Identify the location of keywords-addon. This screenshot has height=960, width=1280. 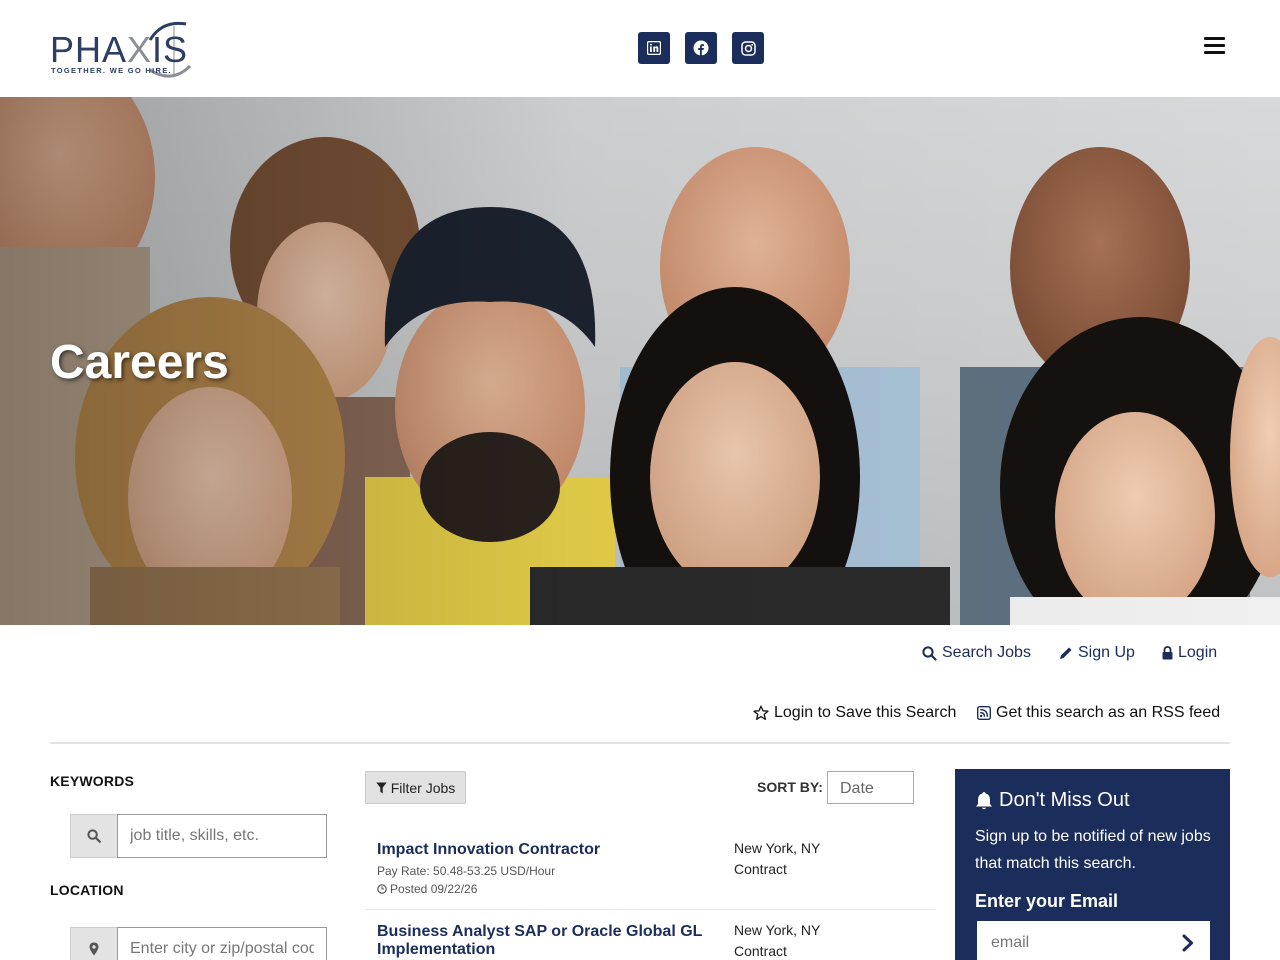
(93, 836).